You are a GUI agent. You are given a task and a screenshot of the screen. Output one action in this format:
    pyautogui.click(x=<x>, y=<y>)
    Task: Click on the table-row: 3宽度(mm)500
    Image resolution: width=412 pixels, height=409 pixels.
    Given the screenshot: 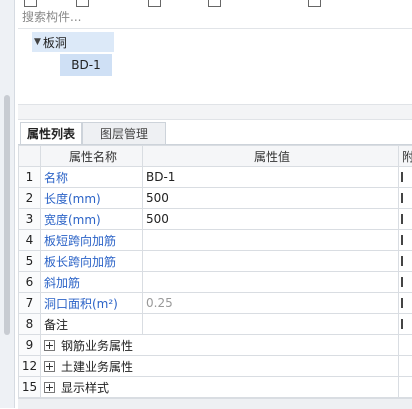 What is the action you would take?
    pyautogui.click(x=215, y=219)
    